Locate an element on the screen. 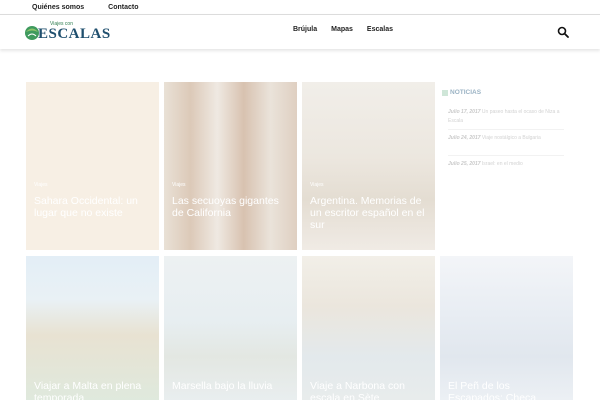  news-date: Julio 17, 2017 is located at coordinates (464, 112).